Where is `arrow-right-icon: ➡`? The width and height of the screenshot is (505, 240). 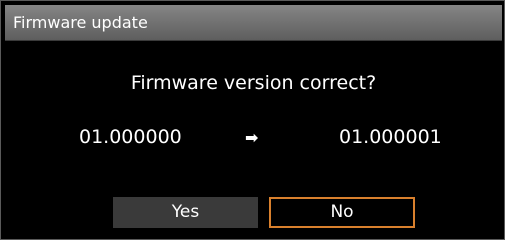 arrow-right-icon: ➡ is located at coordinates (252, 137).